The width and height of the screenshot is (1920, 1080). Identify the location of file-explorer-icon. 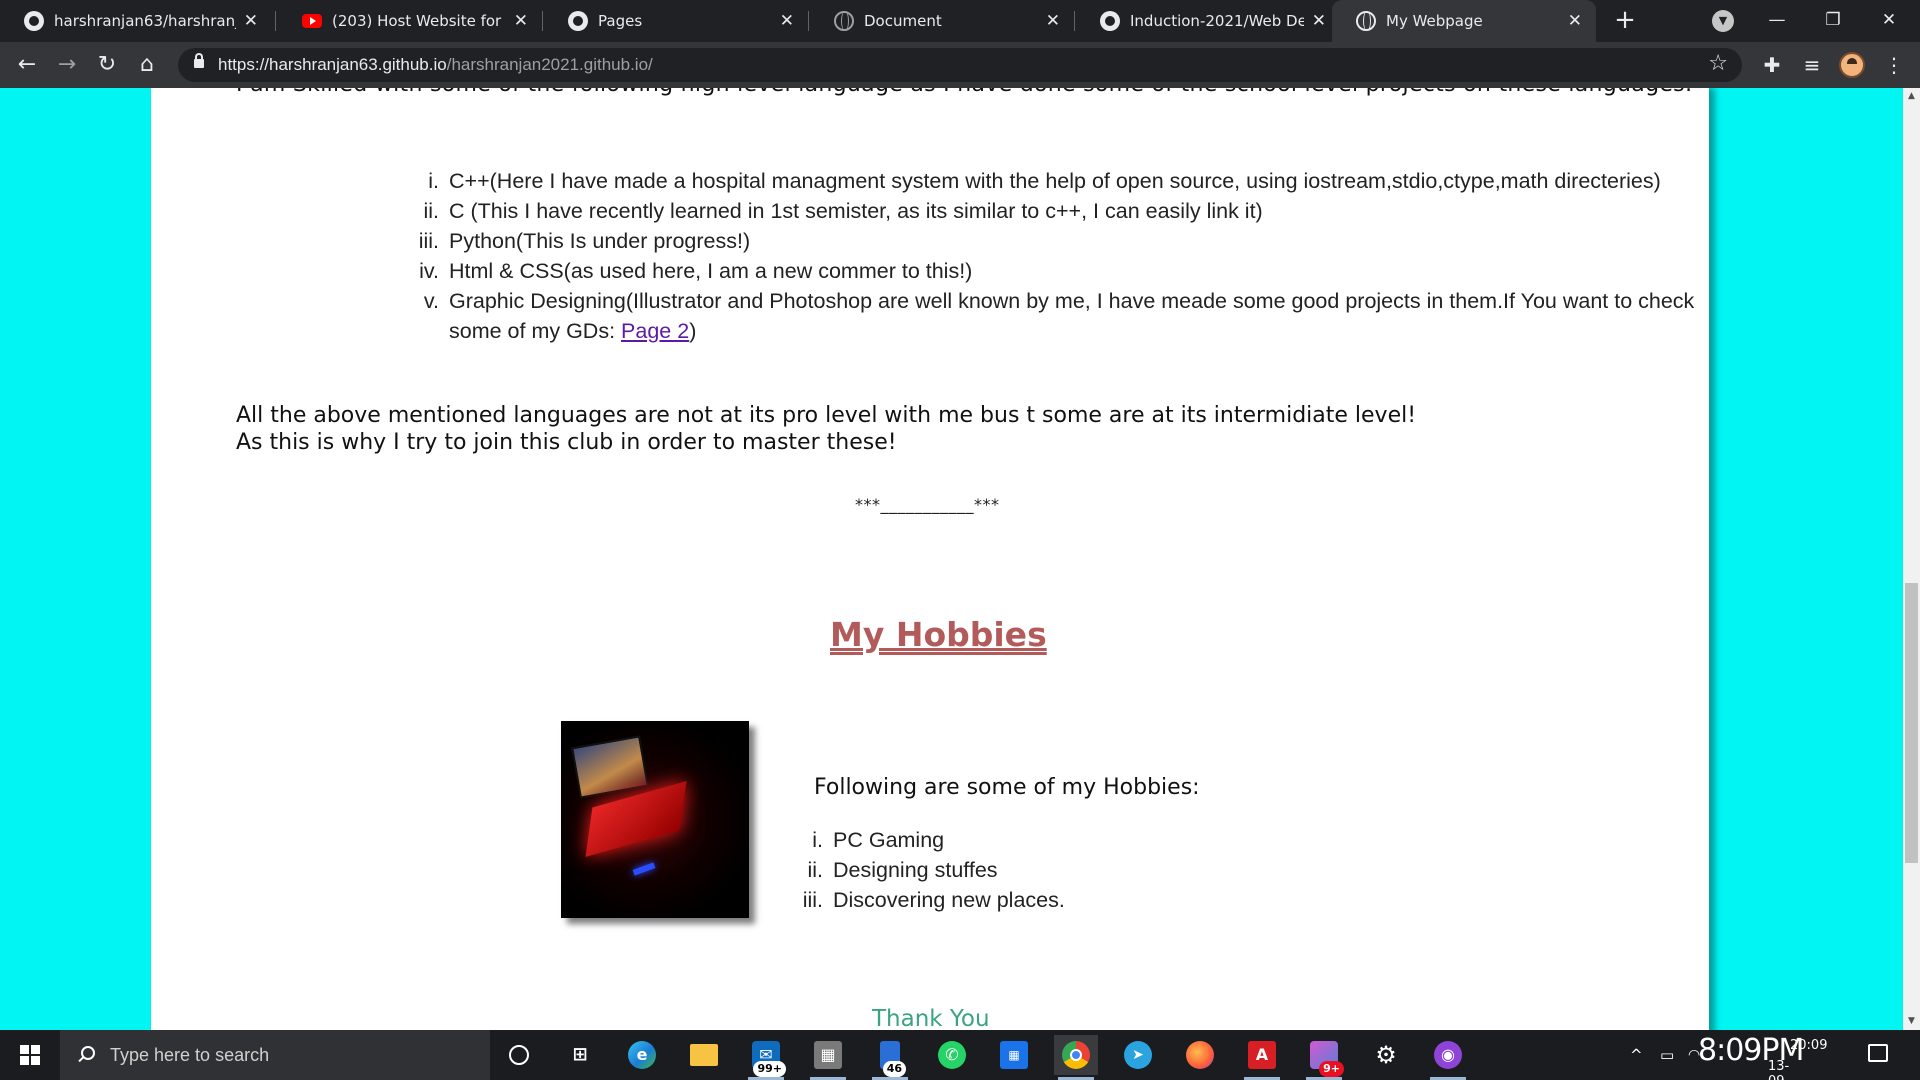
(704, 1055).